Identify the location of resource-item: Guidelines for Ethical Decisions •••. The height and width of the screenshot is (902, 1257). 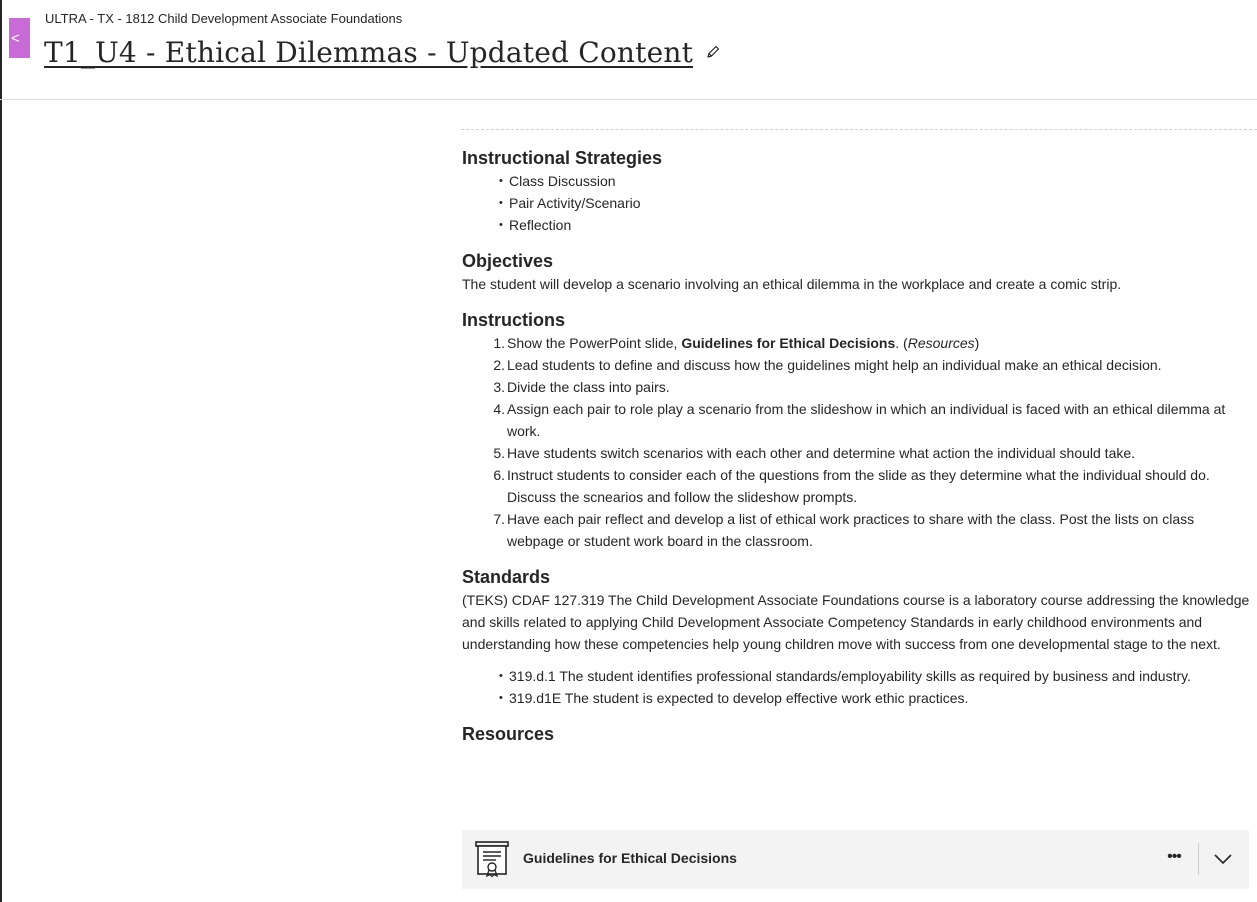
(855, 859).